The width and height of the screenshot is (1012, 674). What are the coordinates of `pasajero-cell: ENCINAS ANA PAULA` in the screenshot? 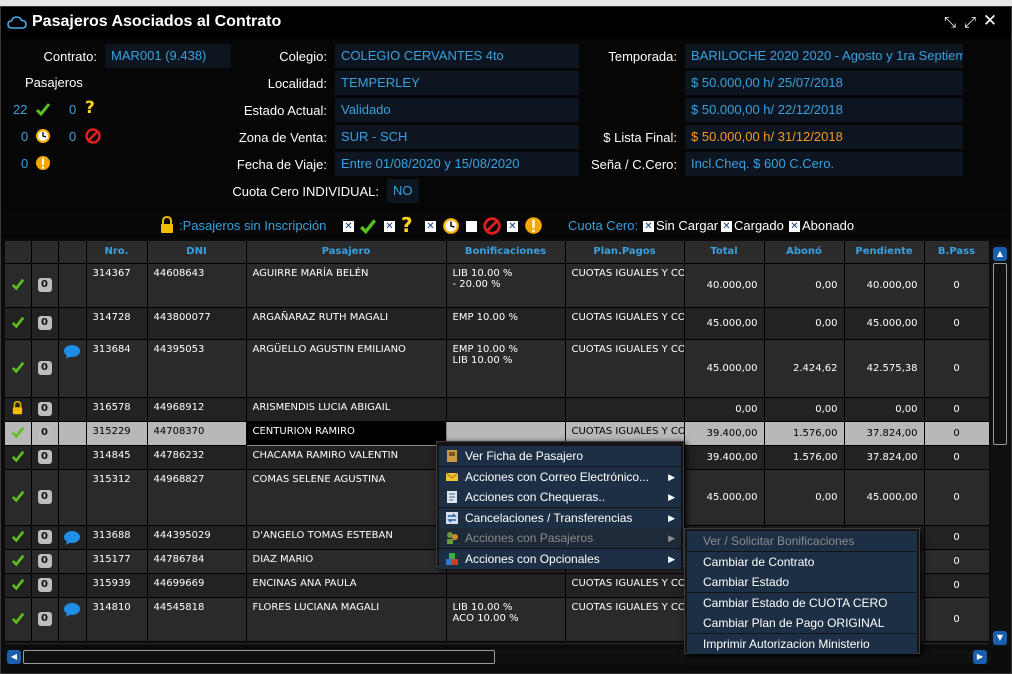 It's located at (346, 585).